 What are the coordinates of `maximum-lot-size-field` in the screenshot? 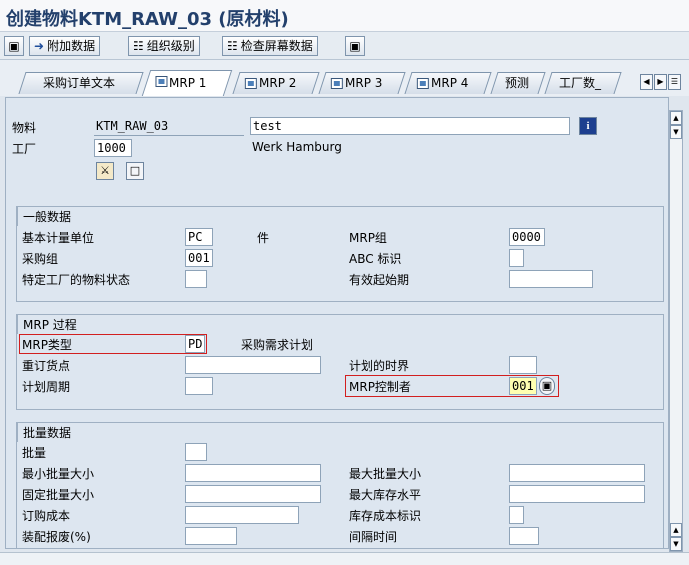 It's located at (577, 473).